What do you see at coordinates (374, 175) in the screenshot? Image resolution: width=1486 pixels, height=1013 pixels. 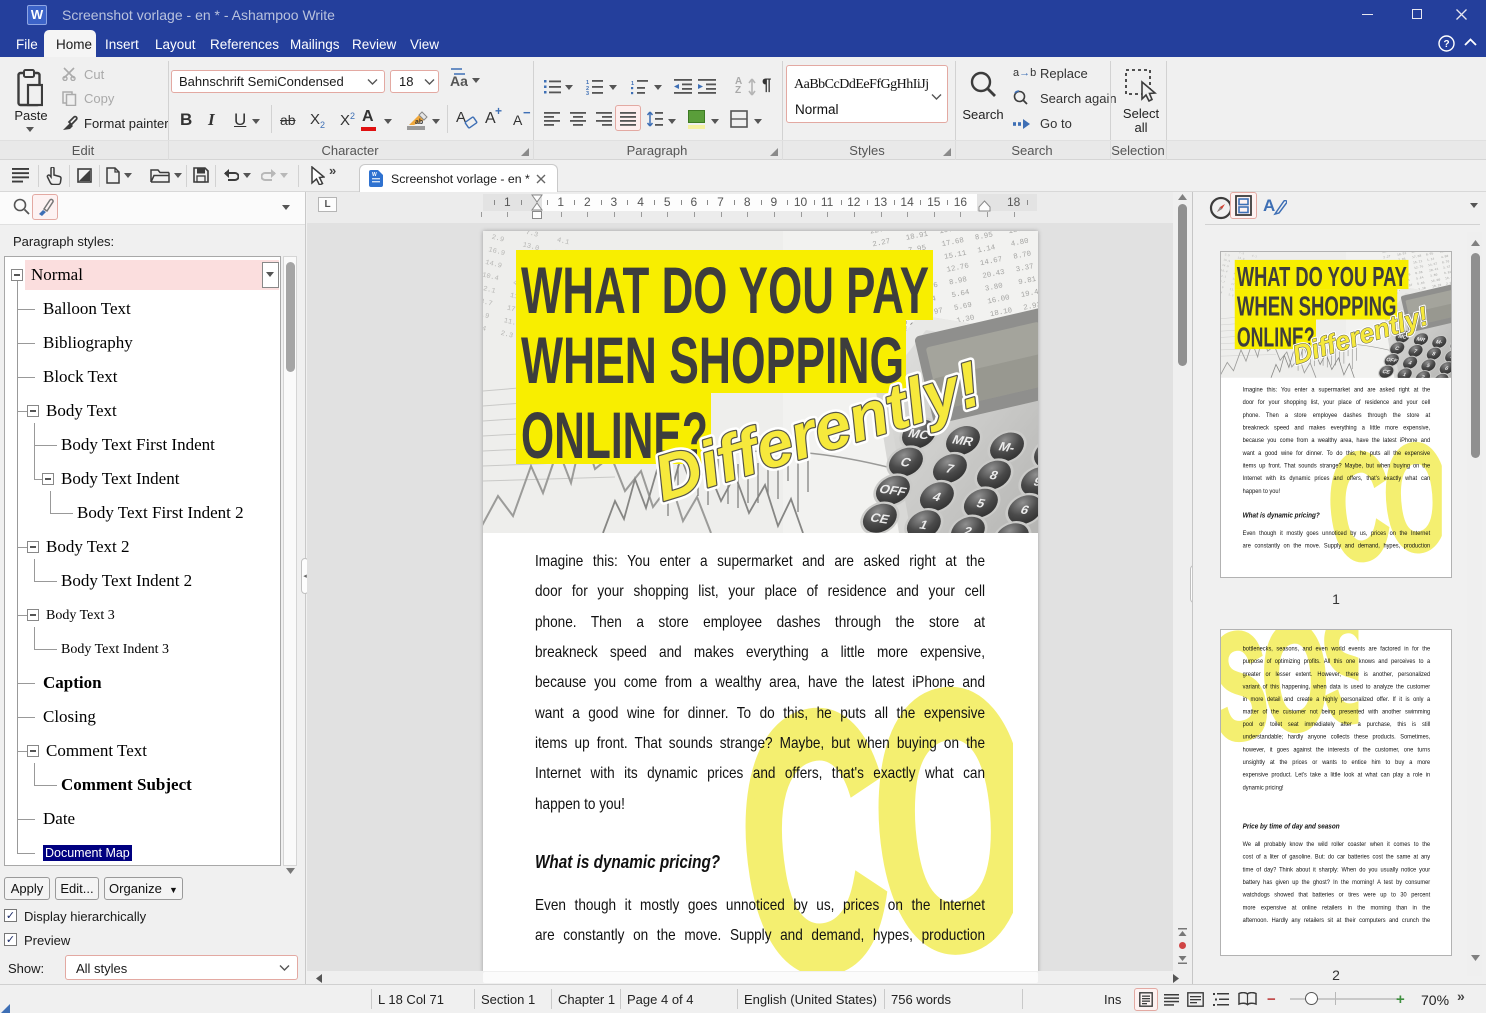 I see `svg-text: W` at bounding box center [374, 175].